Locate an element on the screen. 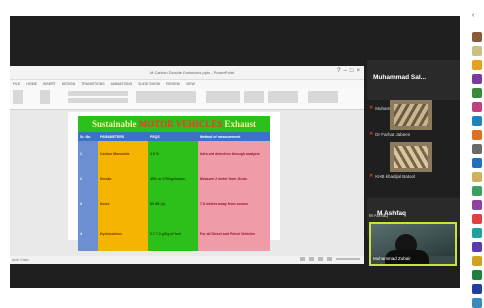  table-cell: 85 dB (A) is located at coordinates (173, 203).